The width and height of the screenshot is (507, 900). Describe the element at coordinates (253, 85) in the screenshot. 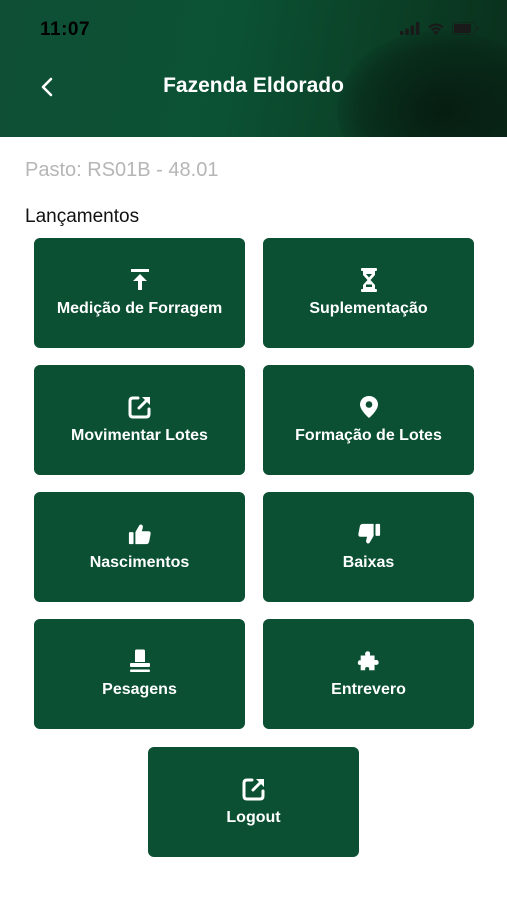

I see `page-title: Fazenda Eldorado` at that location.